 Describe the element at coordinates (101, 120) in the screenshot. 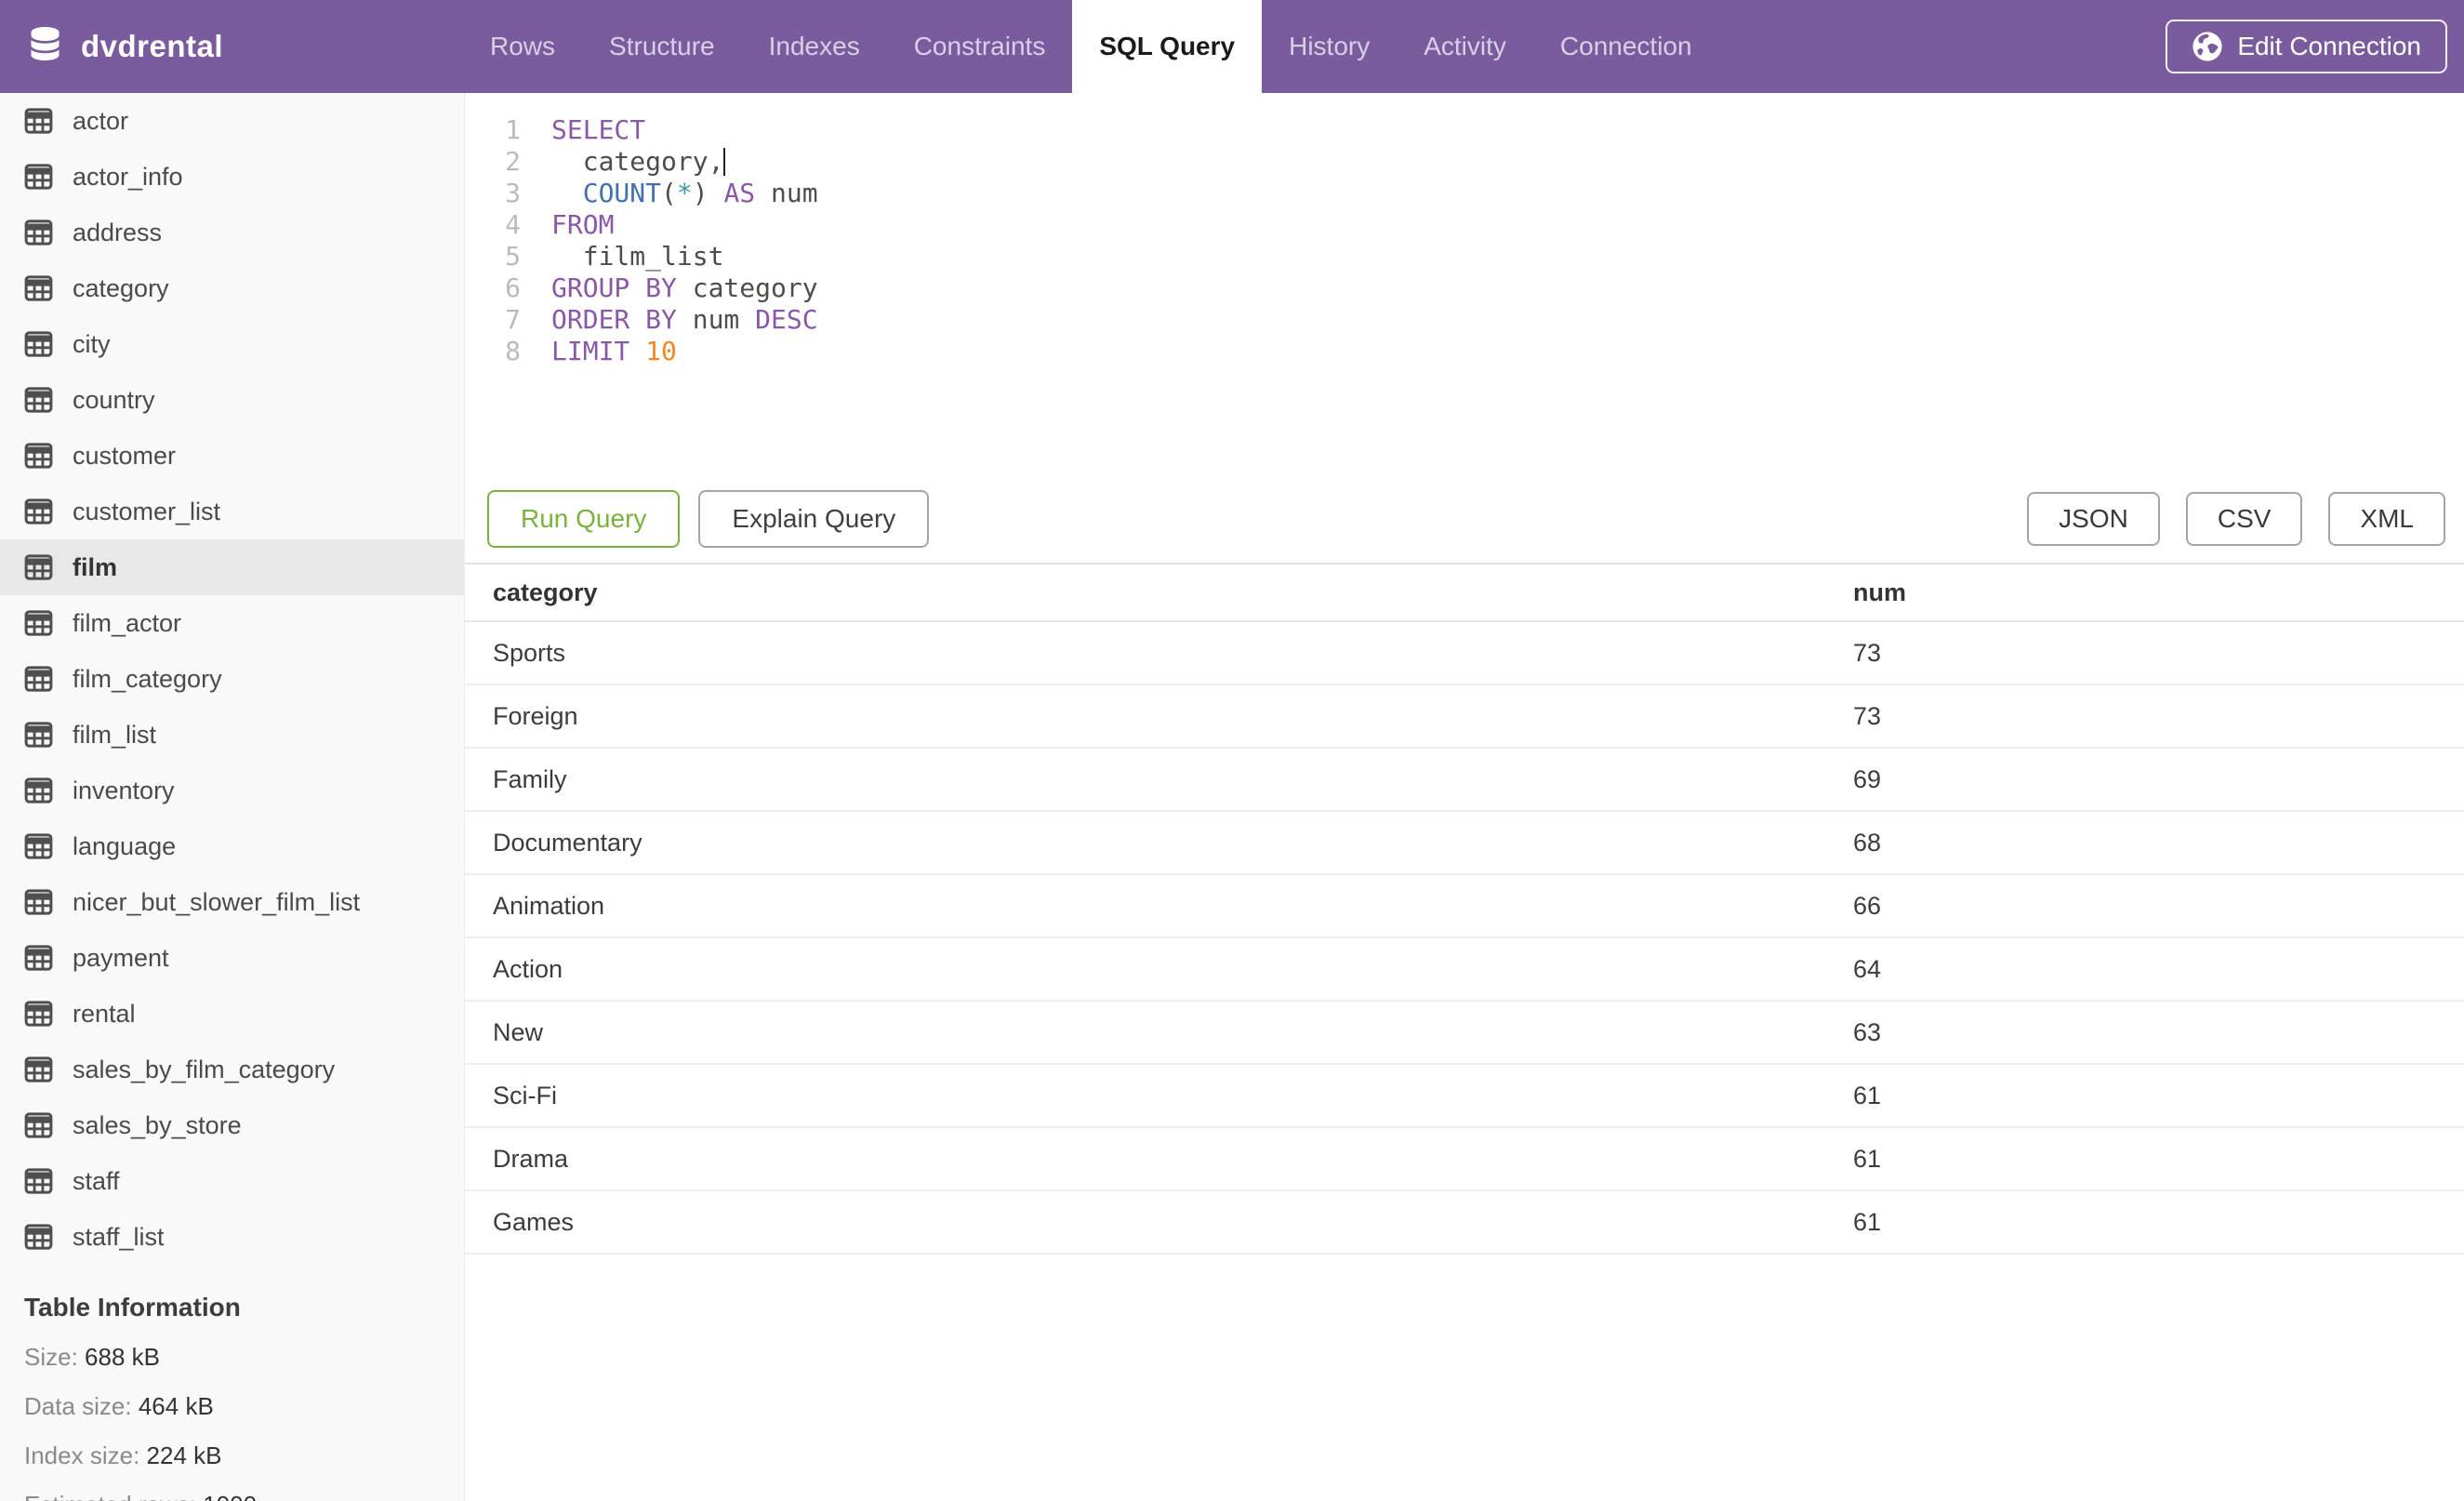

I see `table-name: actor` at that location.